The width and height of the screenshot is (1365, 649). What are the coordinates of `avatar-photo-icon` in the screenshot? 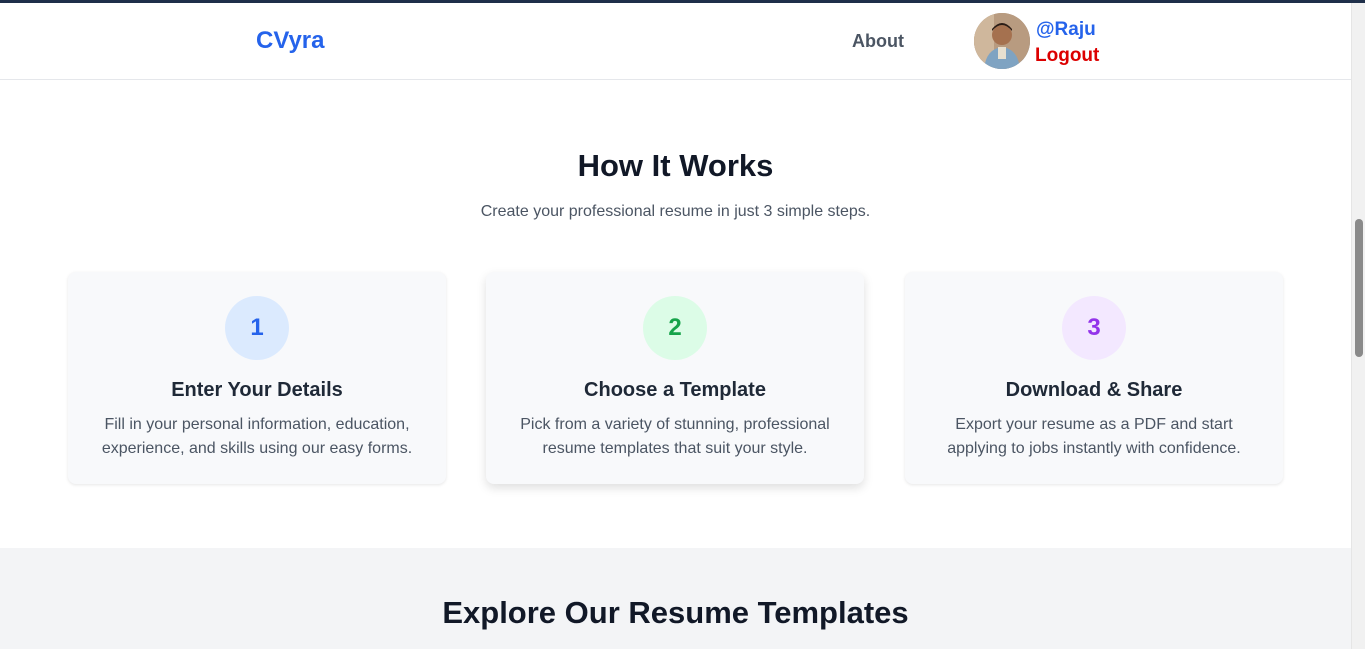 It's located at (1002, 41).